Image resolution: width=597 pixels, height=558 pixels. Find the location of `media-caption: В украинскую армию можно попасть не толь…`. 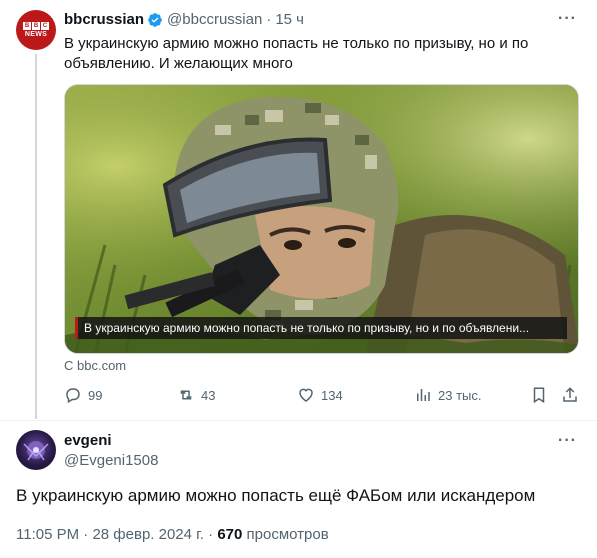

media-caption: В украинскую армию можно попасть не толь… is located at coordinates (321, 328).